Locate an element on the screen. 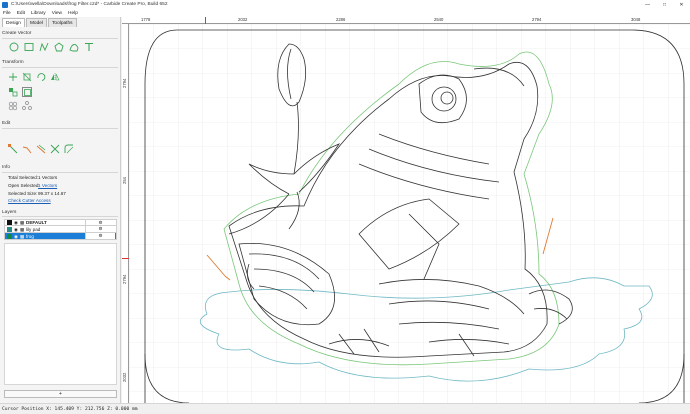  curve-tool-button is located at coordinates (73, 46).